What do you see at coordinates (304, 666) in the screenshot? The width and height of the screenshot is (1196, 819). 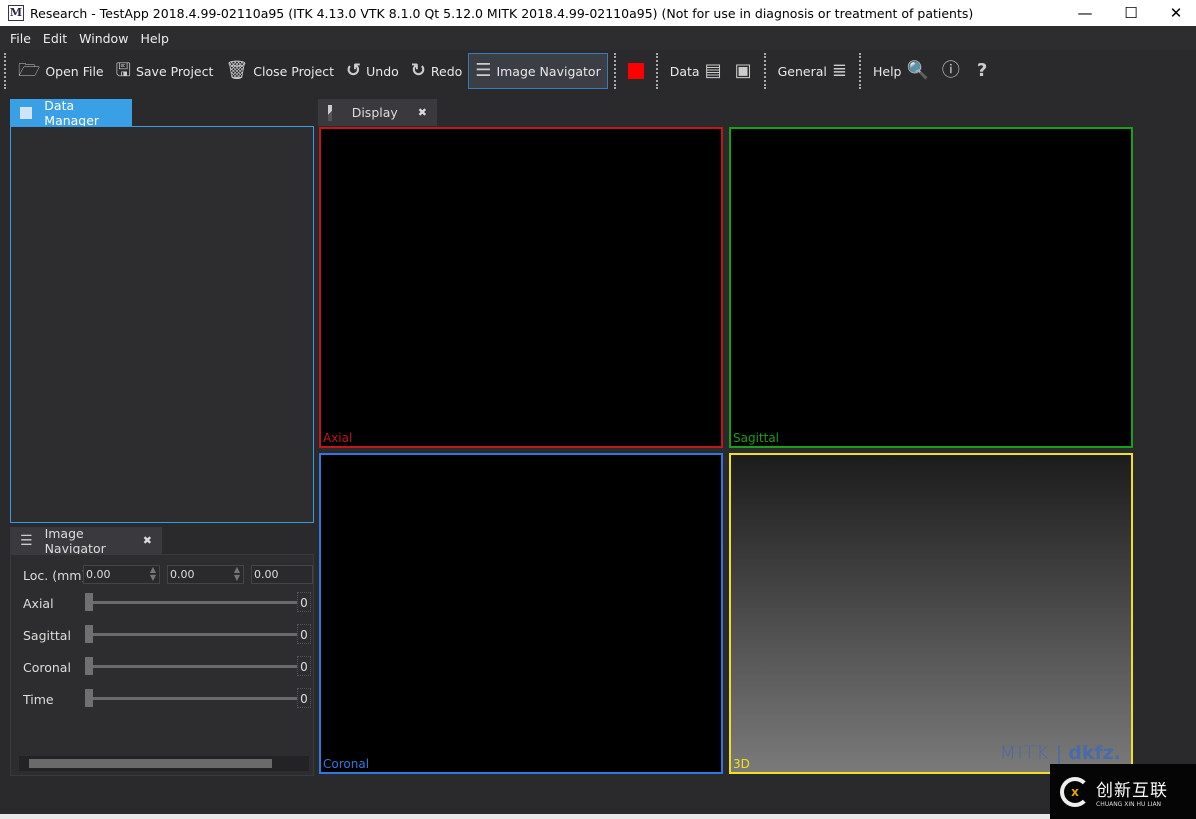 I see `coronal-value: 0` at bounding box center [304, 666].